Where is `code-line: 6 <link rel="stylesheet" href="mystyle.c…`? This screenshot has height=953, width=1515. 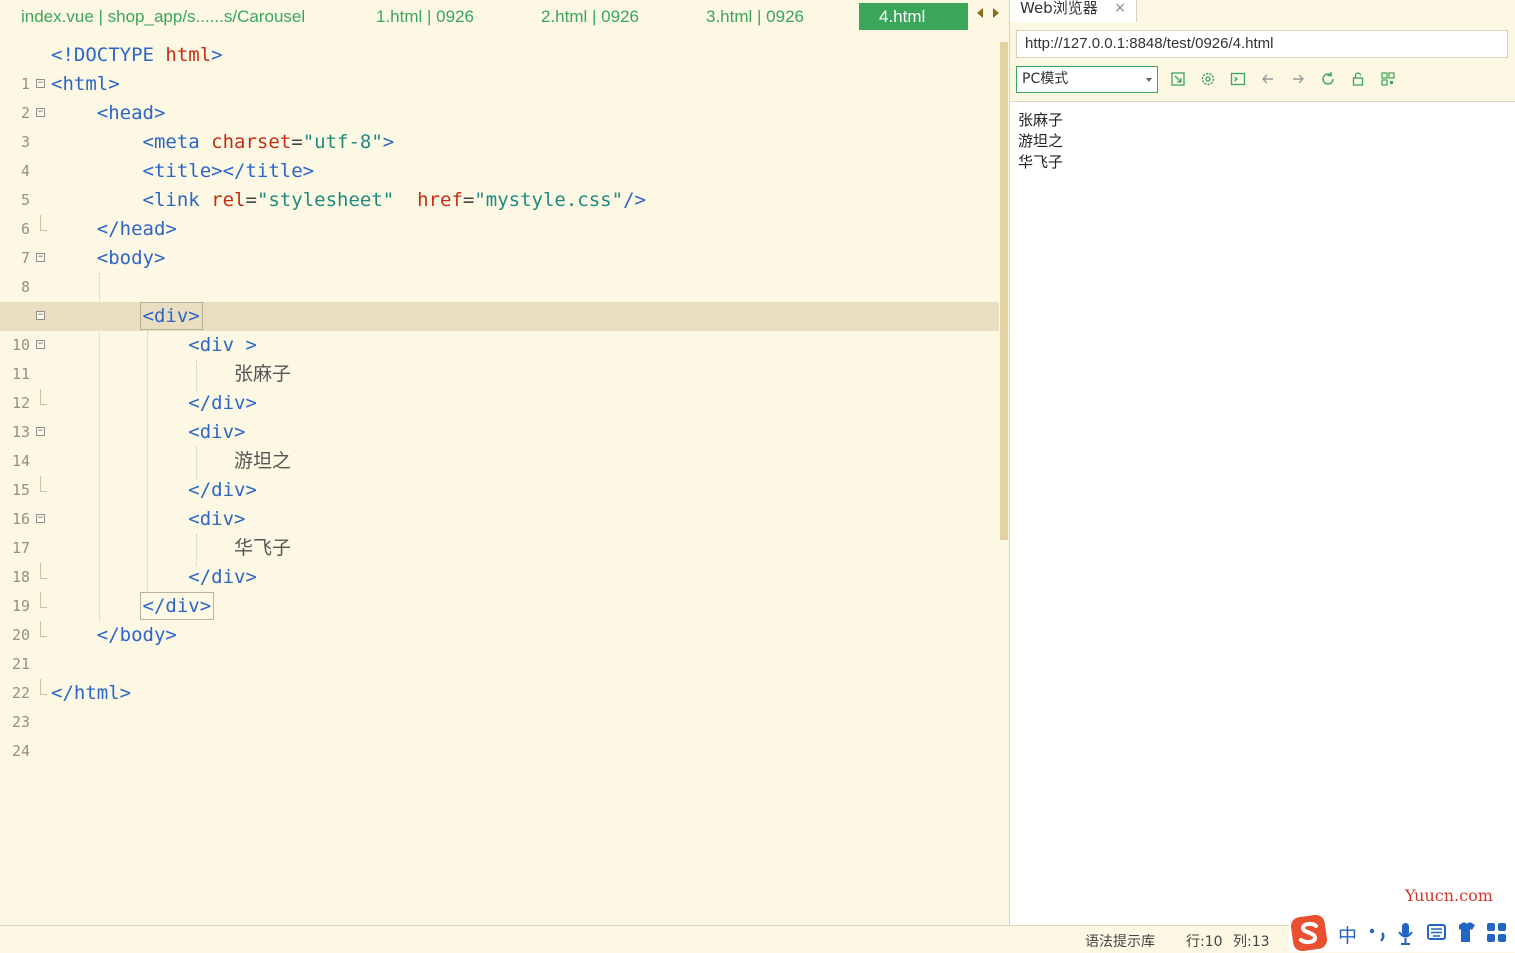 code-line: 6 <link rel="stylesheet" href="mystyle.c… is located at coordinates (333, 213).